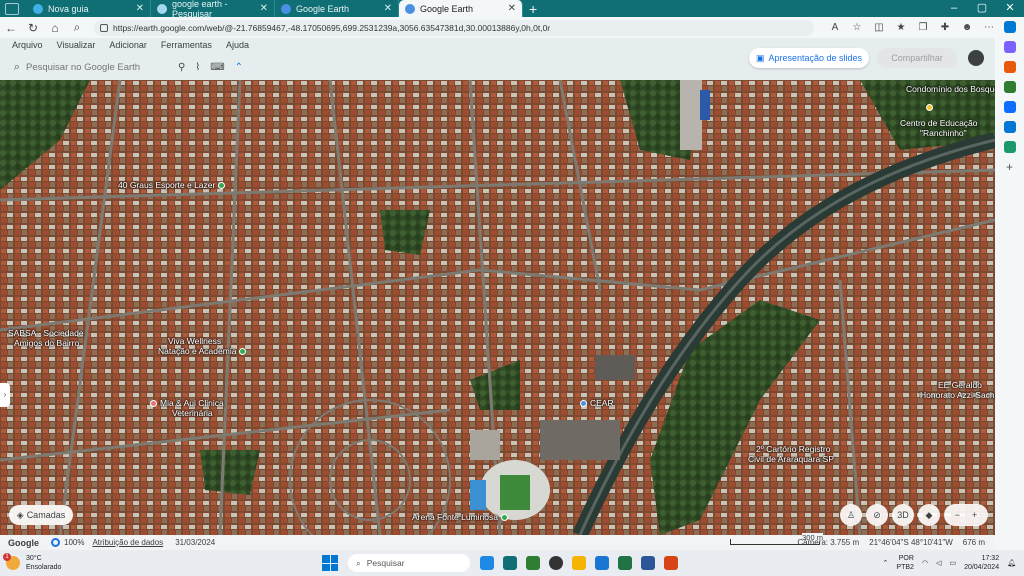 The image size is (1024, 576). I want to click on close-window-icon: ✕, so click(1010, 8).